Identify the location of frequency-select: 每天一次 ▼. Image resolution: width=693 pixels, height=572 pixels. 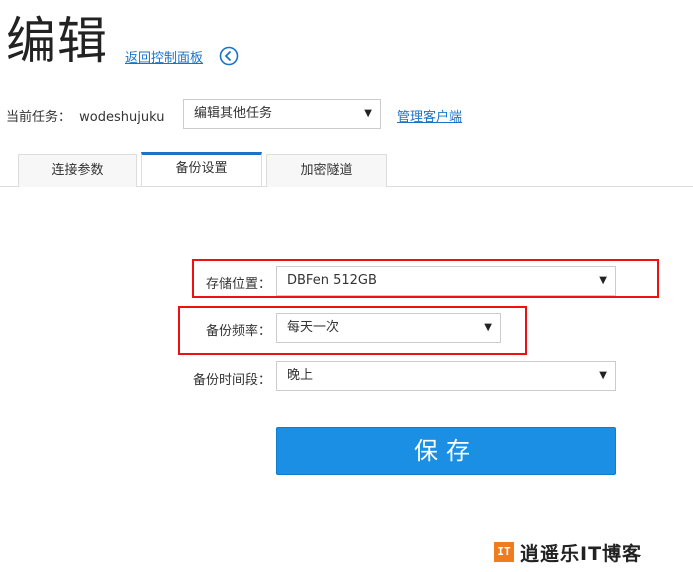
(388, 328).